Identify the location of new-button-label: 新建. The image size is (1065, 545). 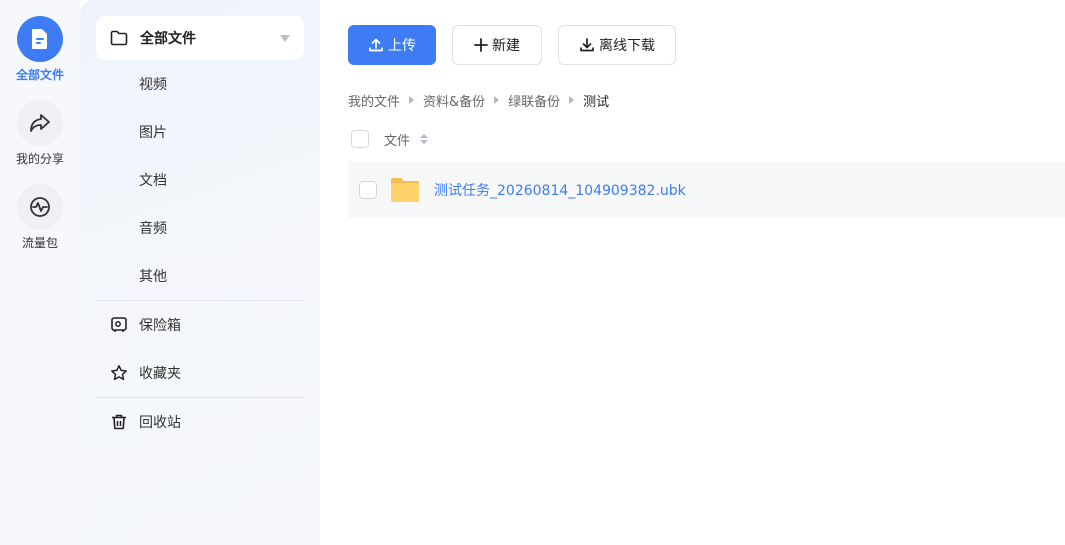
(506, 46).